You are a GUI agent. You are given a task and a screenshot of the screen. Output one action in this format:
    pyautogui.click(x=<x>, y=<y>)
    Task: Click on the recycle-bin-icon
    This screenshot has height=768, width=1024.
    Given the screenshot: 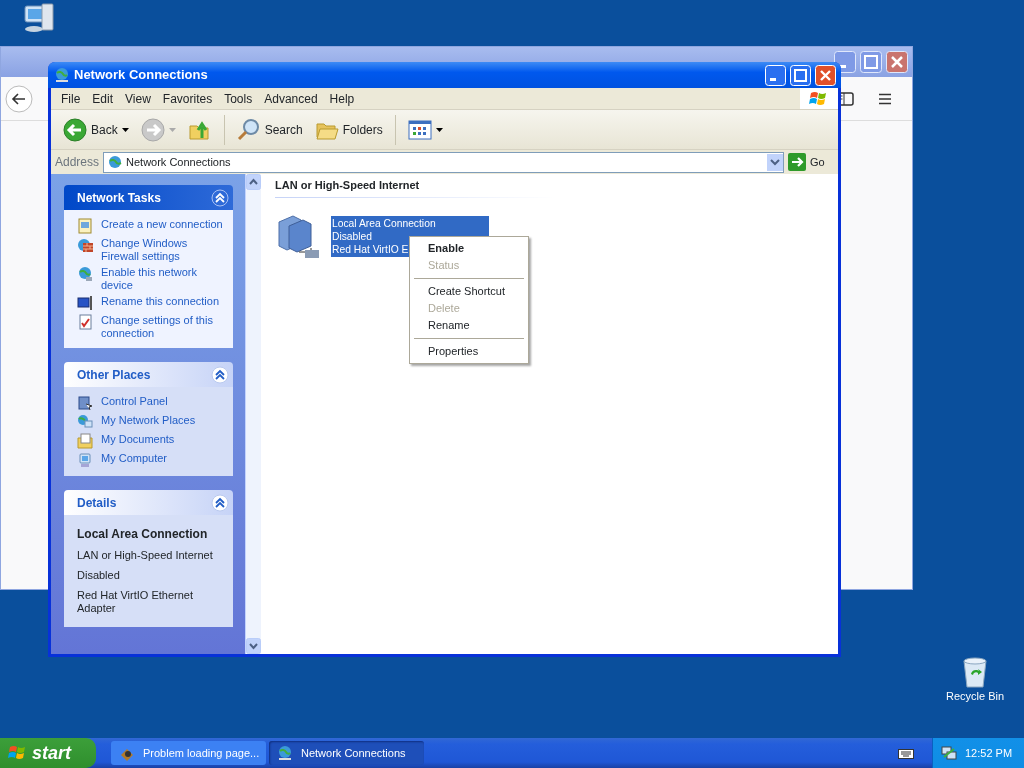 What is the action you would take?
    pyautogui.click(x=975, y=672)
    